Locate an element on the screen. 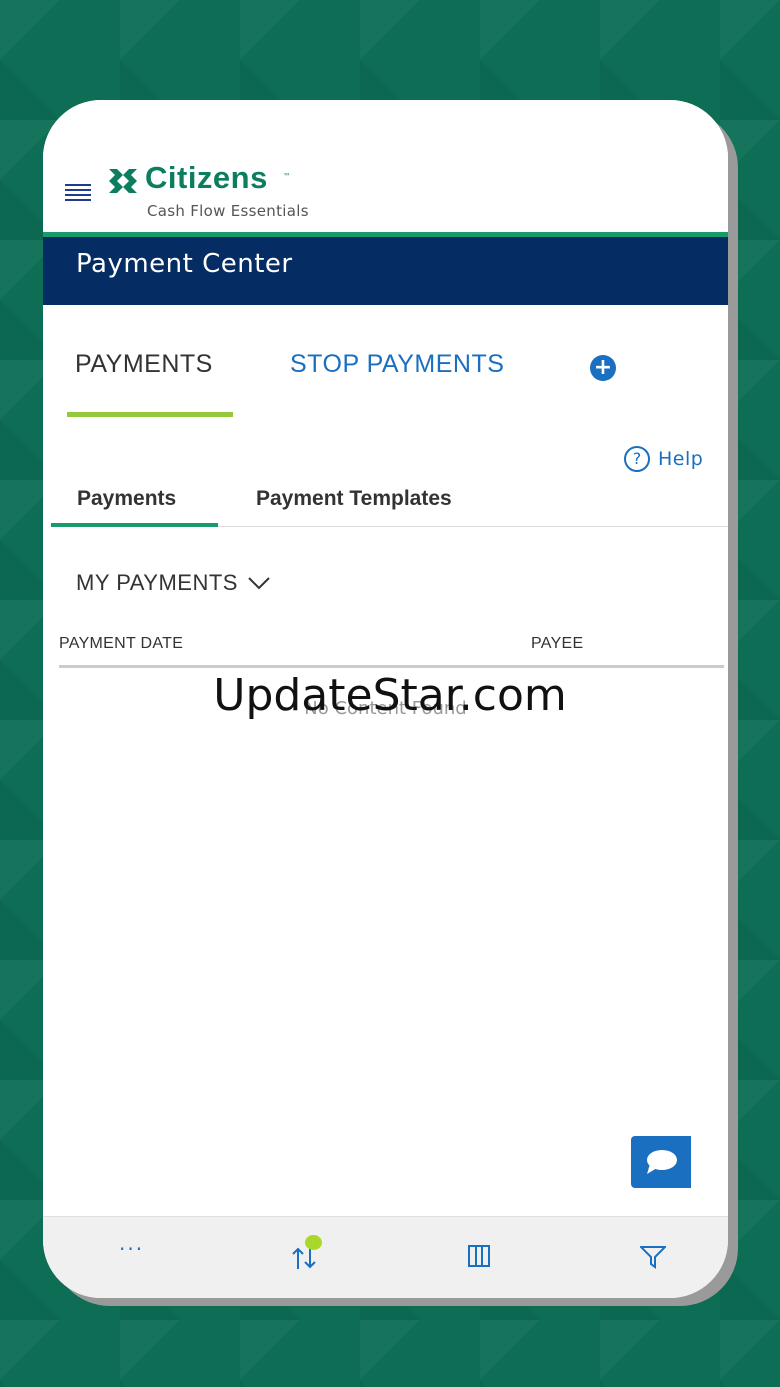 Image resolution: width=780 pixels, height=1387 pixels. columns-icon is located at coordinates (479, 1256).